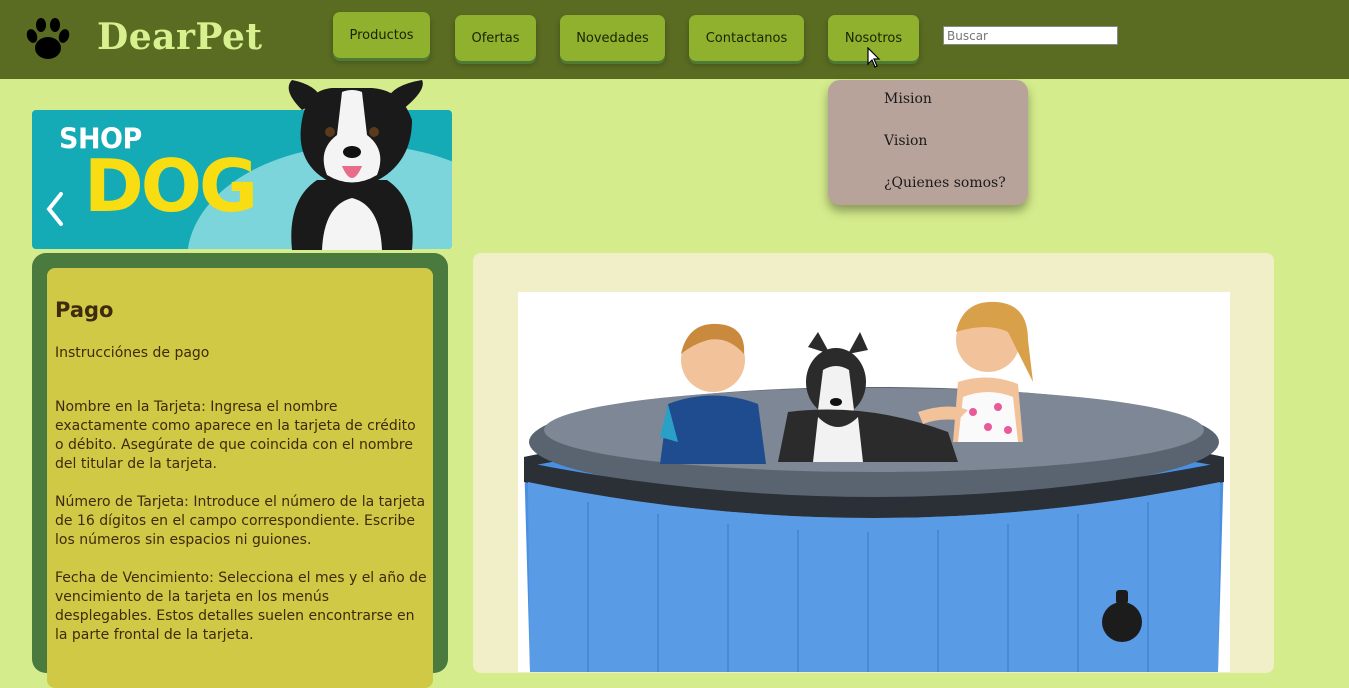  Describe the element at coordinates (180, 37) in the screenshot. I see `brand-name: DearPet` at that location.